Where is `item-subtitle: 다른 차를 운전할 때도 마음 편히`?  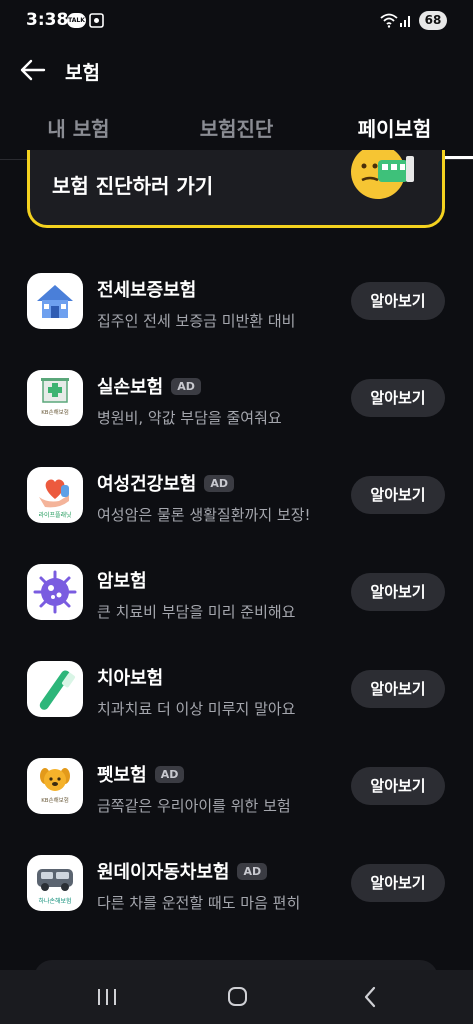
item-subtitle: 다른 차를 운전할 때도 마음 편히 is located at coordinates (199, 903).